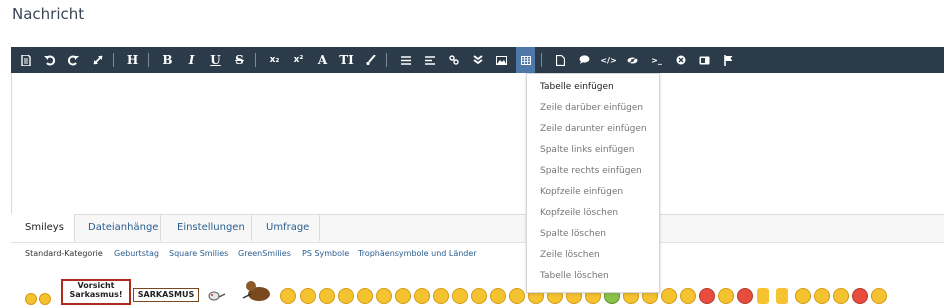  Describe the element at coordinates (704, 60) in the screenshot. I see `media-icon` at that location.